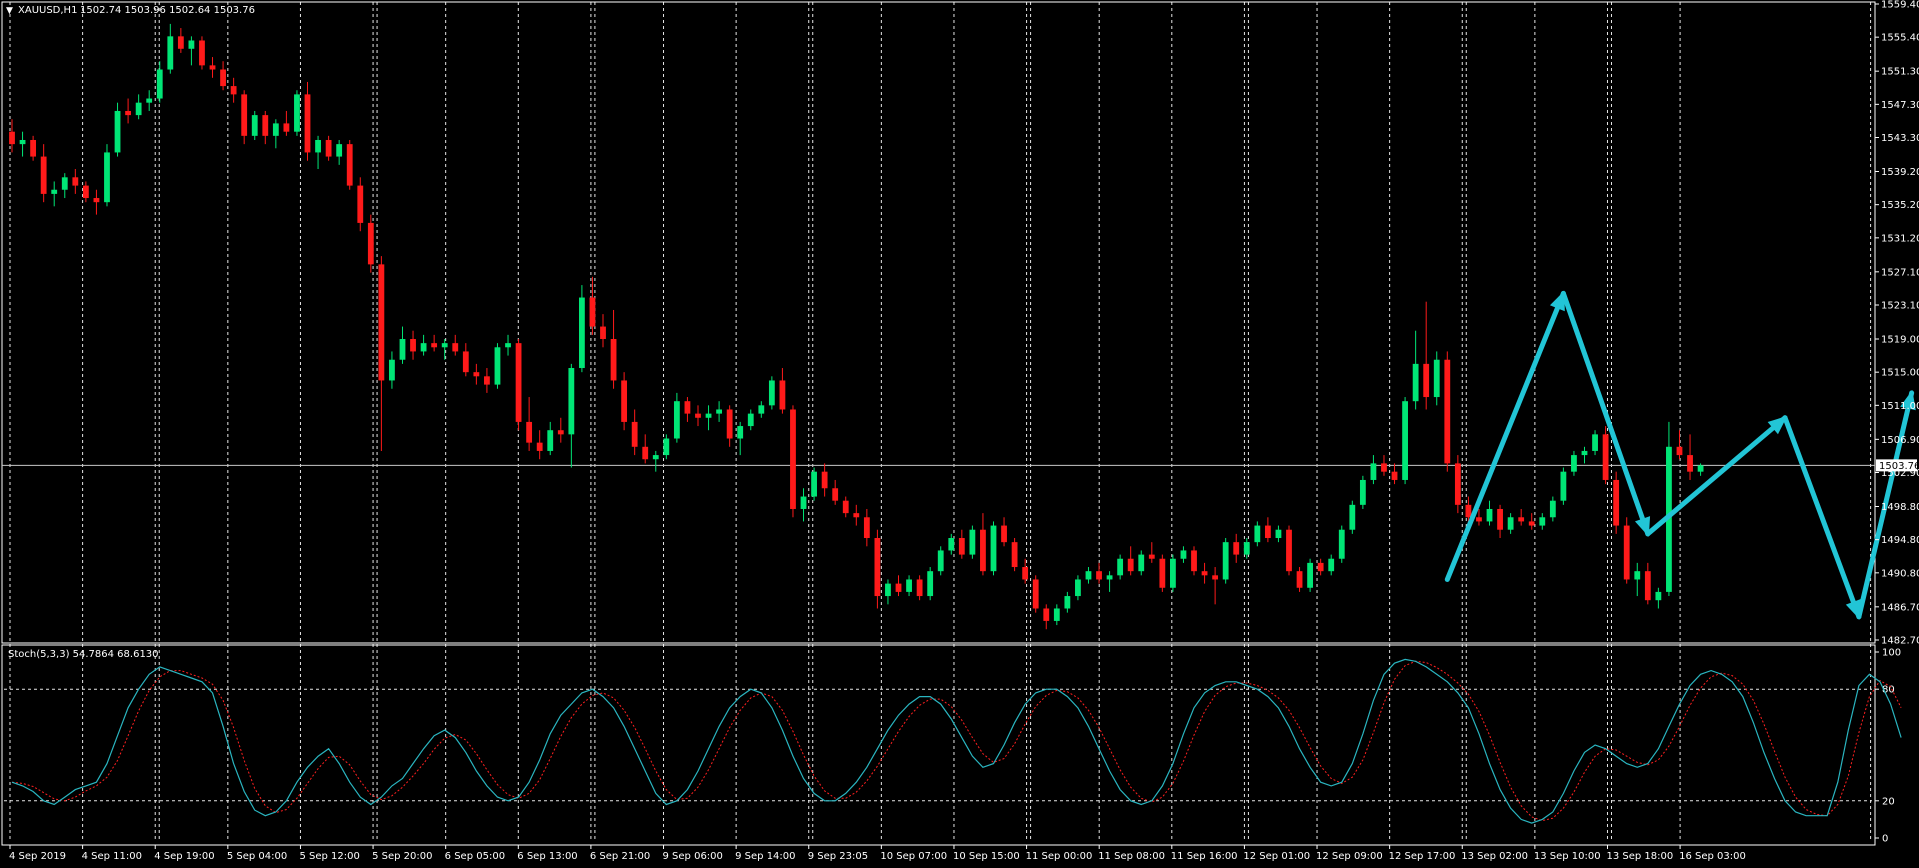 The height and width of the screenshot is (868, 1919). What do you see at coordinates (765, 856) in the screenshot?
I see `time-tick-label: 9 Sep 14:00` at bounding box center [765, 856].